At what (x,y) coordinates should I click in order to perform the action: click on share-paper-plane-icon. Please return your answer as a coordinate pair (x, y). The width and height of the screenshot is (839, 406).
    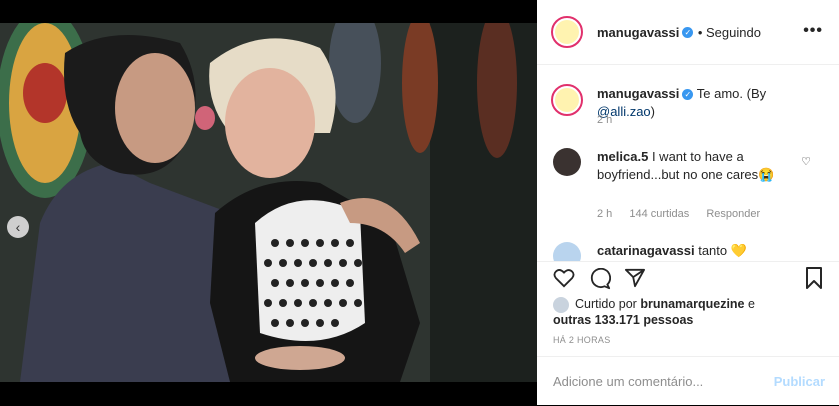
    Looking at the image, I should click on (635, 278).